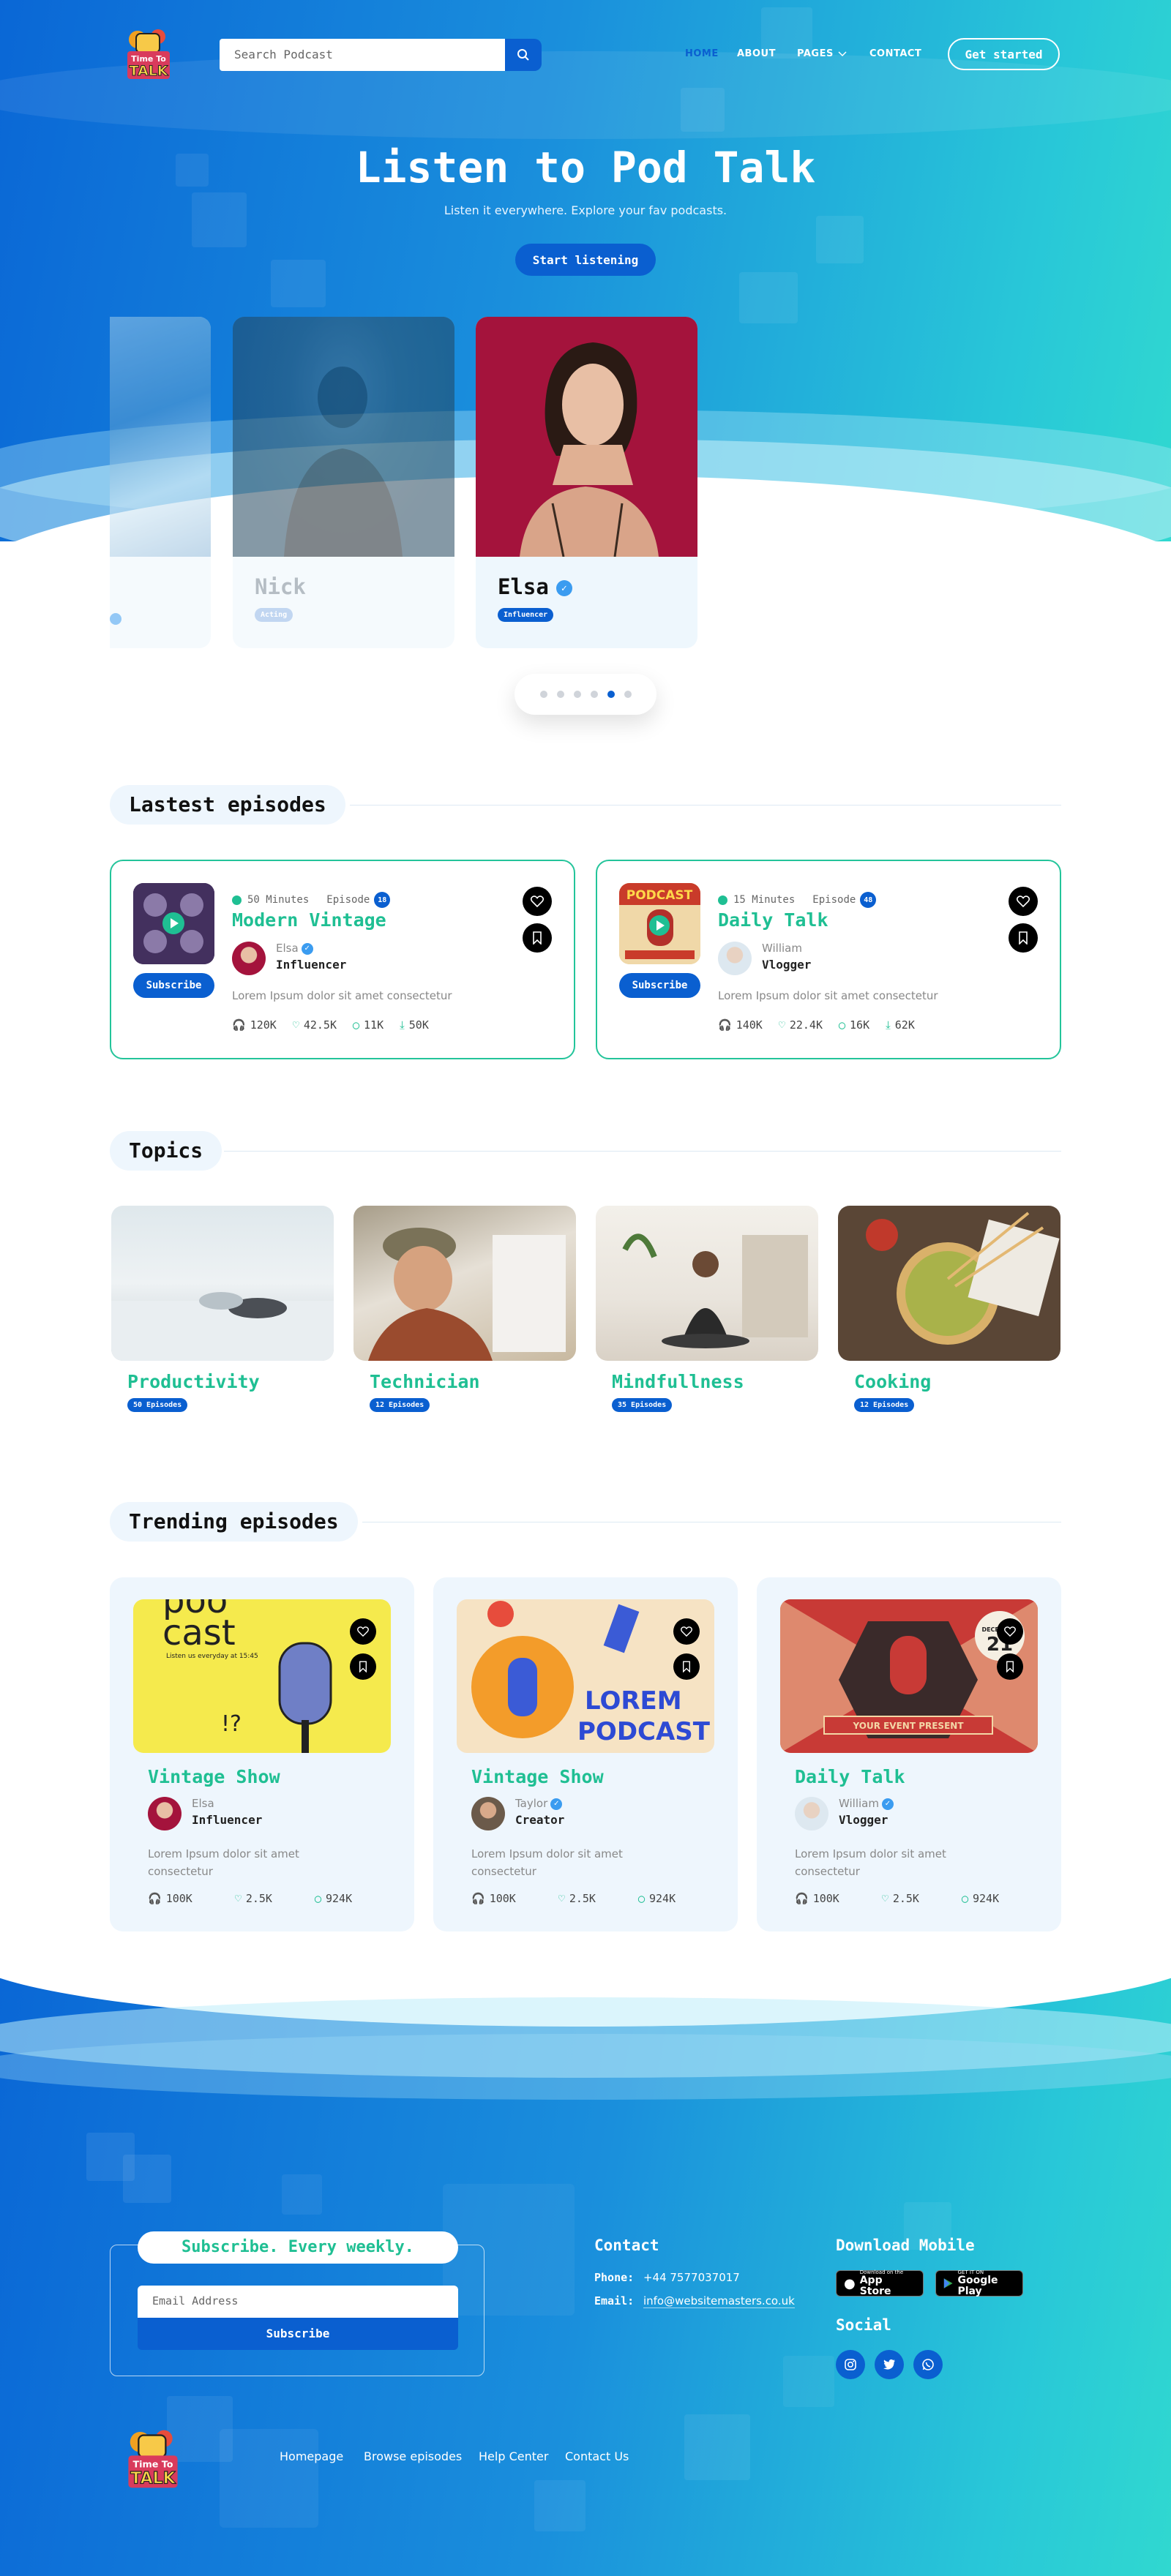 This screenshot has width=1171, height=2576. I want to click on host-portrait, so click(589, 450).